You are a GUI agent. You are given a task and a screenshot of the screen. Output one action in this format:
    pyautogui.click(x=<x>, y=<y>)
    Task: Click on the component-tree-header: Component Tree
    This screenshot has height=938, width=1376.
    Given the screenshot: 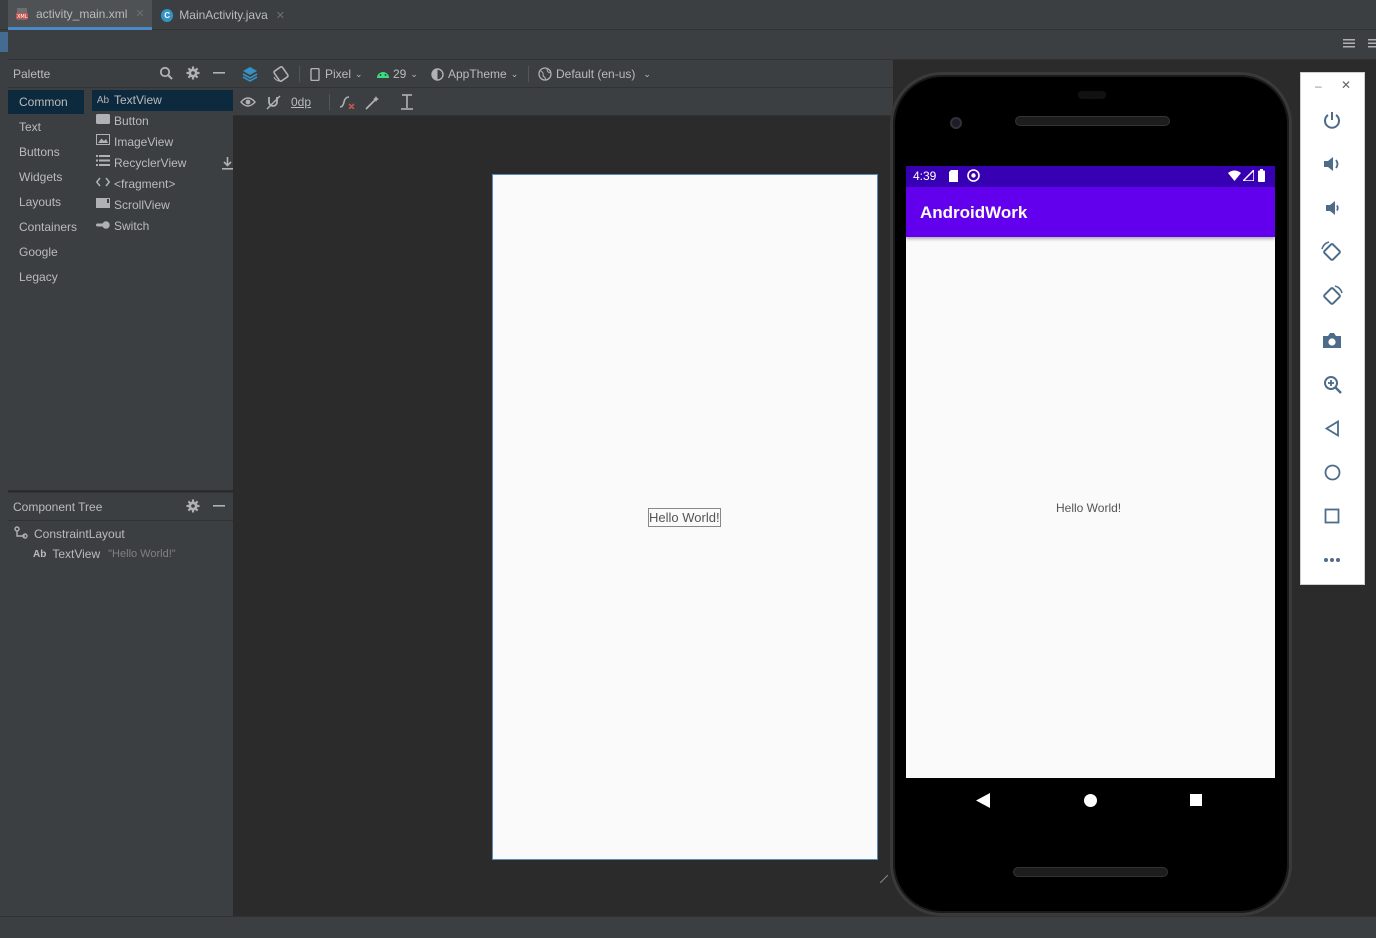 What is the action you would take?
    pyautogui.click(x=120, y=507)
    